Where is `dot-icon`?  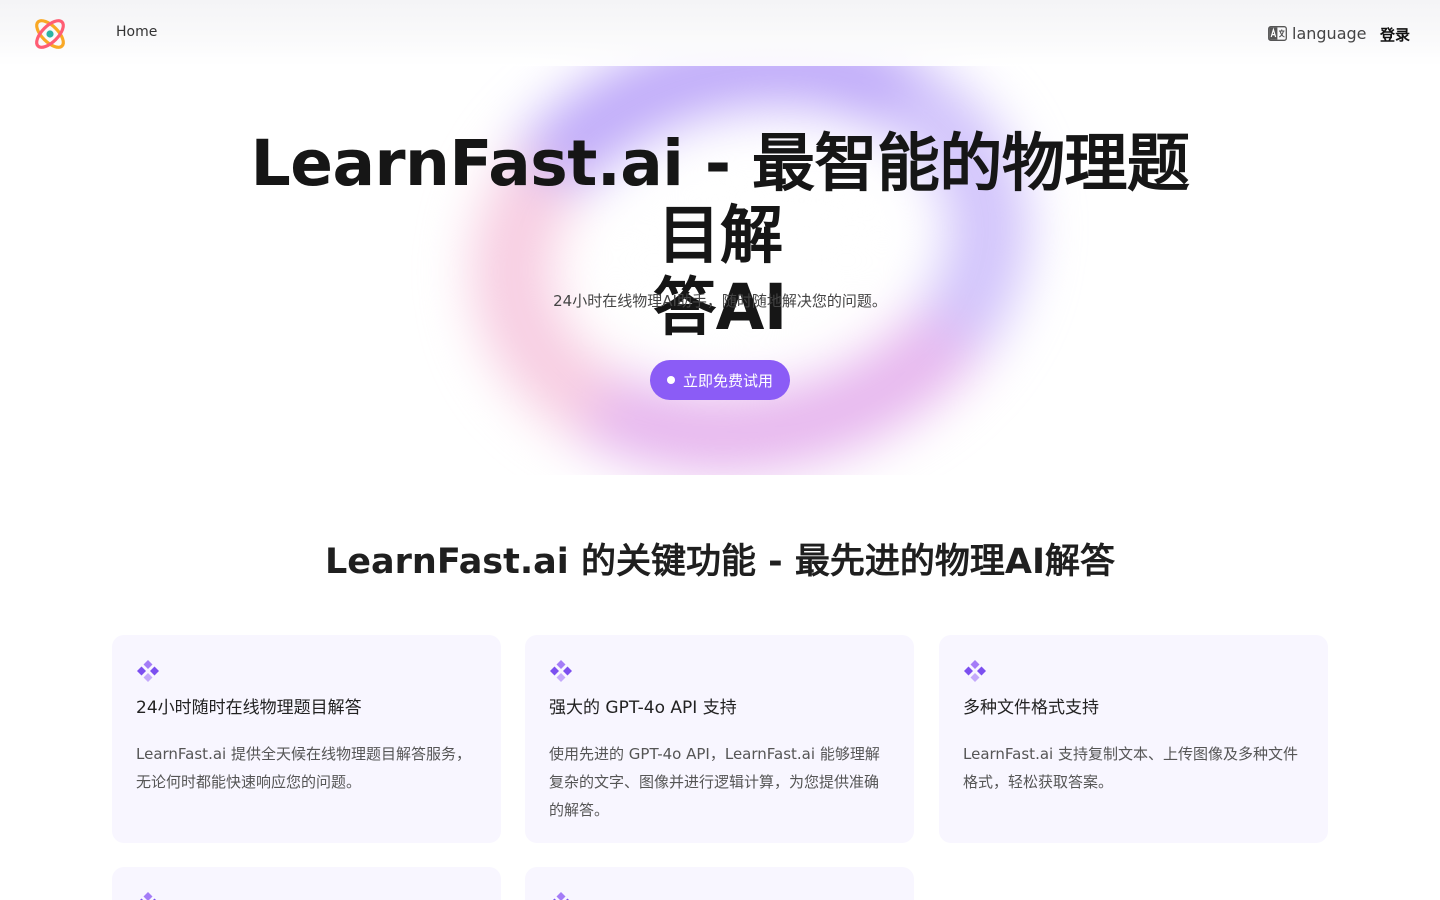
dot-icon is located at coordinates (670, 380).